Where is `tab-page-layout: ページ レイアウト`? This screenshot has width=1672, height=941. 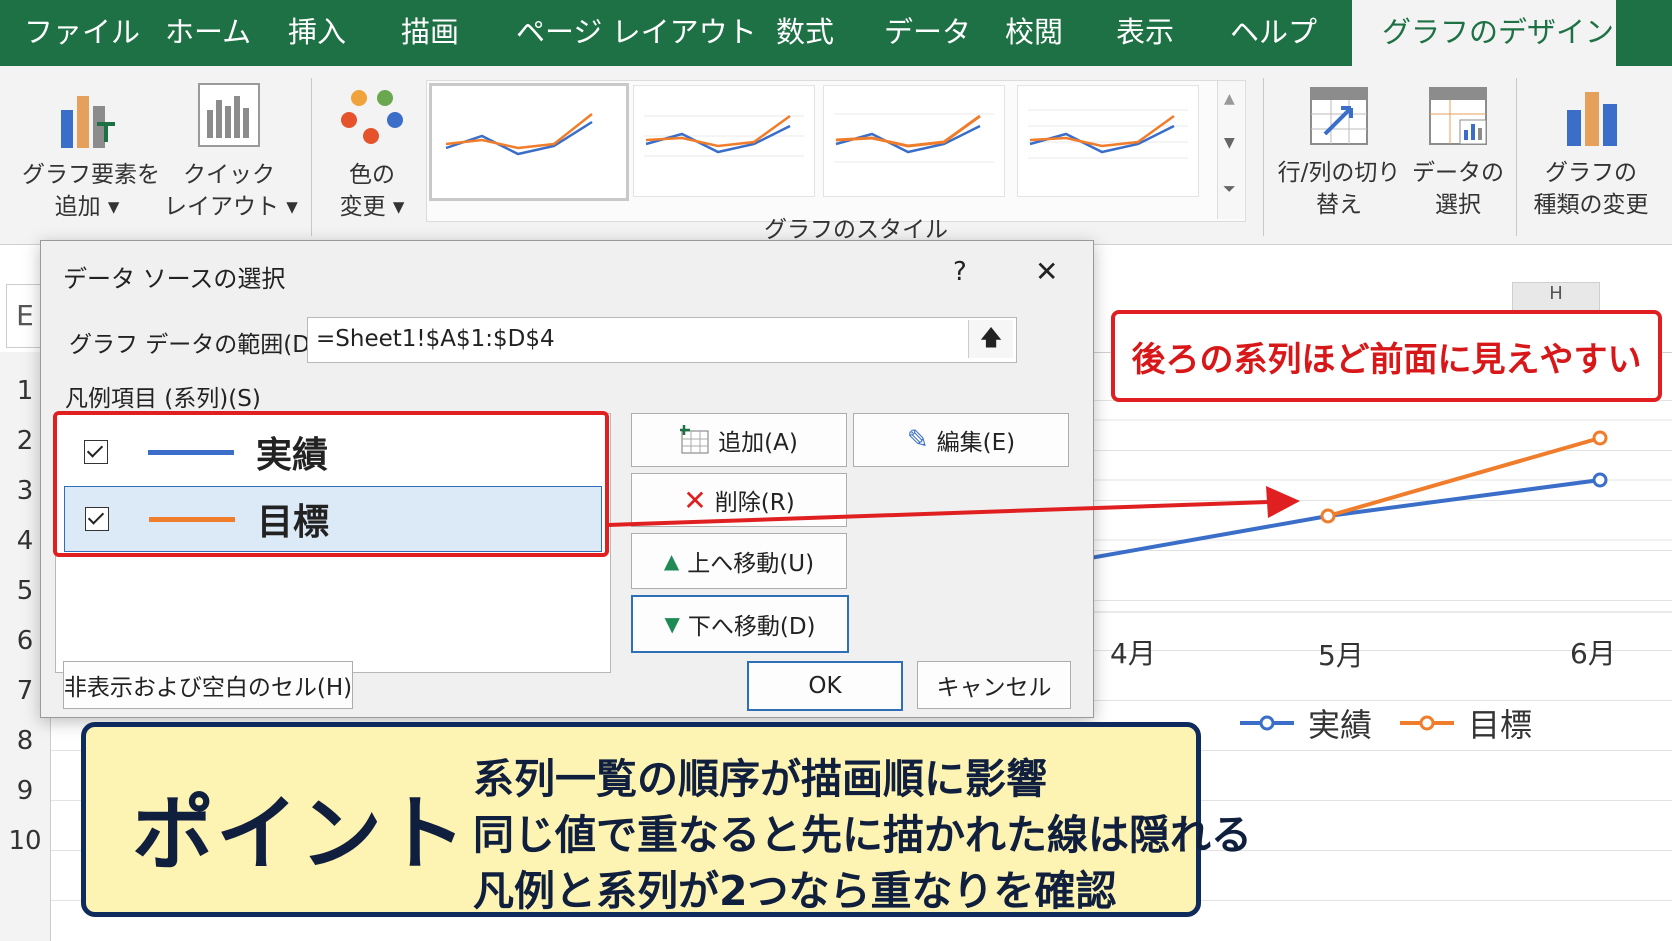 tab-page-layout: ページ レイアウト is located at coordinates (636, 33).